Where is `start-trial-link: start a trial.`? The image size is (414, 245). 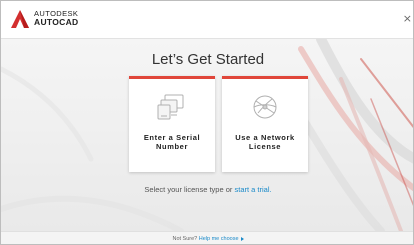
start-trial-link: start a trial. is located at coordinates (252, 189).